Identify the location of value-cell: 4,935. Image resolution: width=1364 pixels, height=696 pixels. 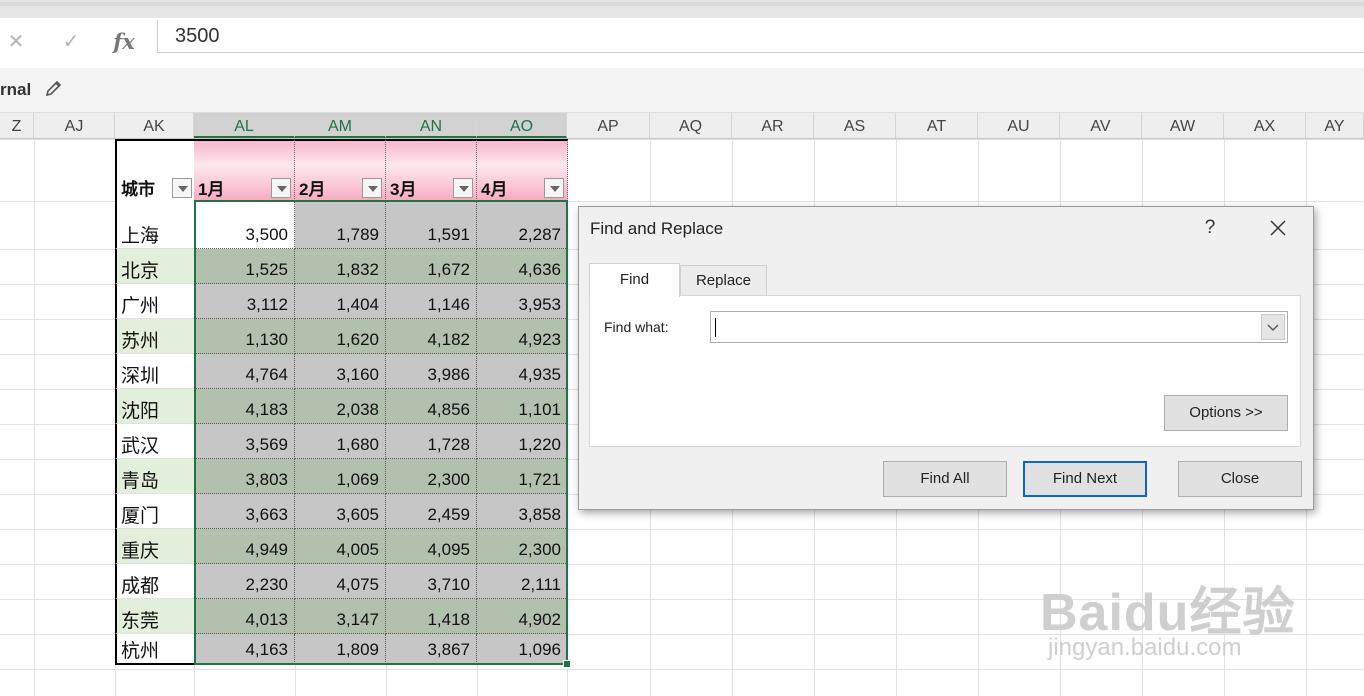
(522, 371).